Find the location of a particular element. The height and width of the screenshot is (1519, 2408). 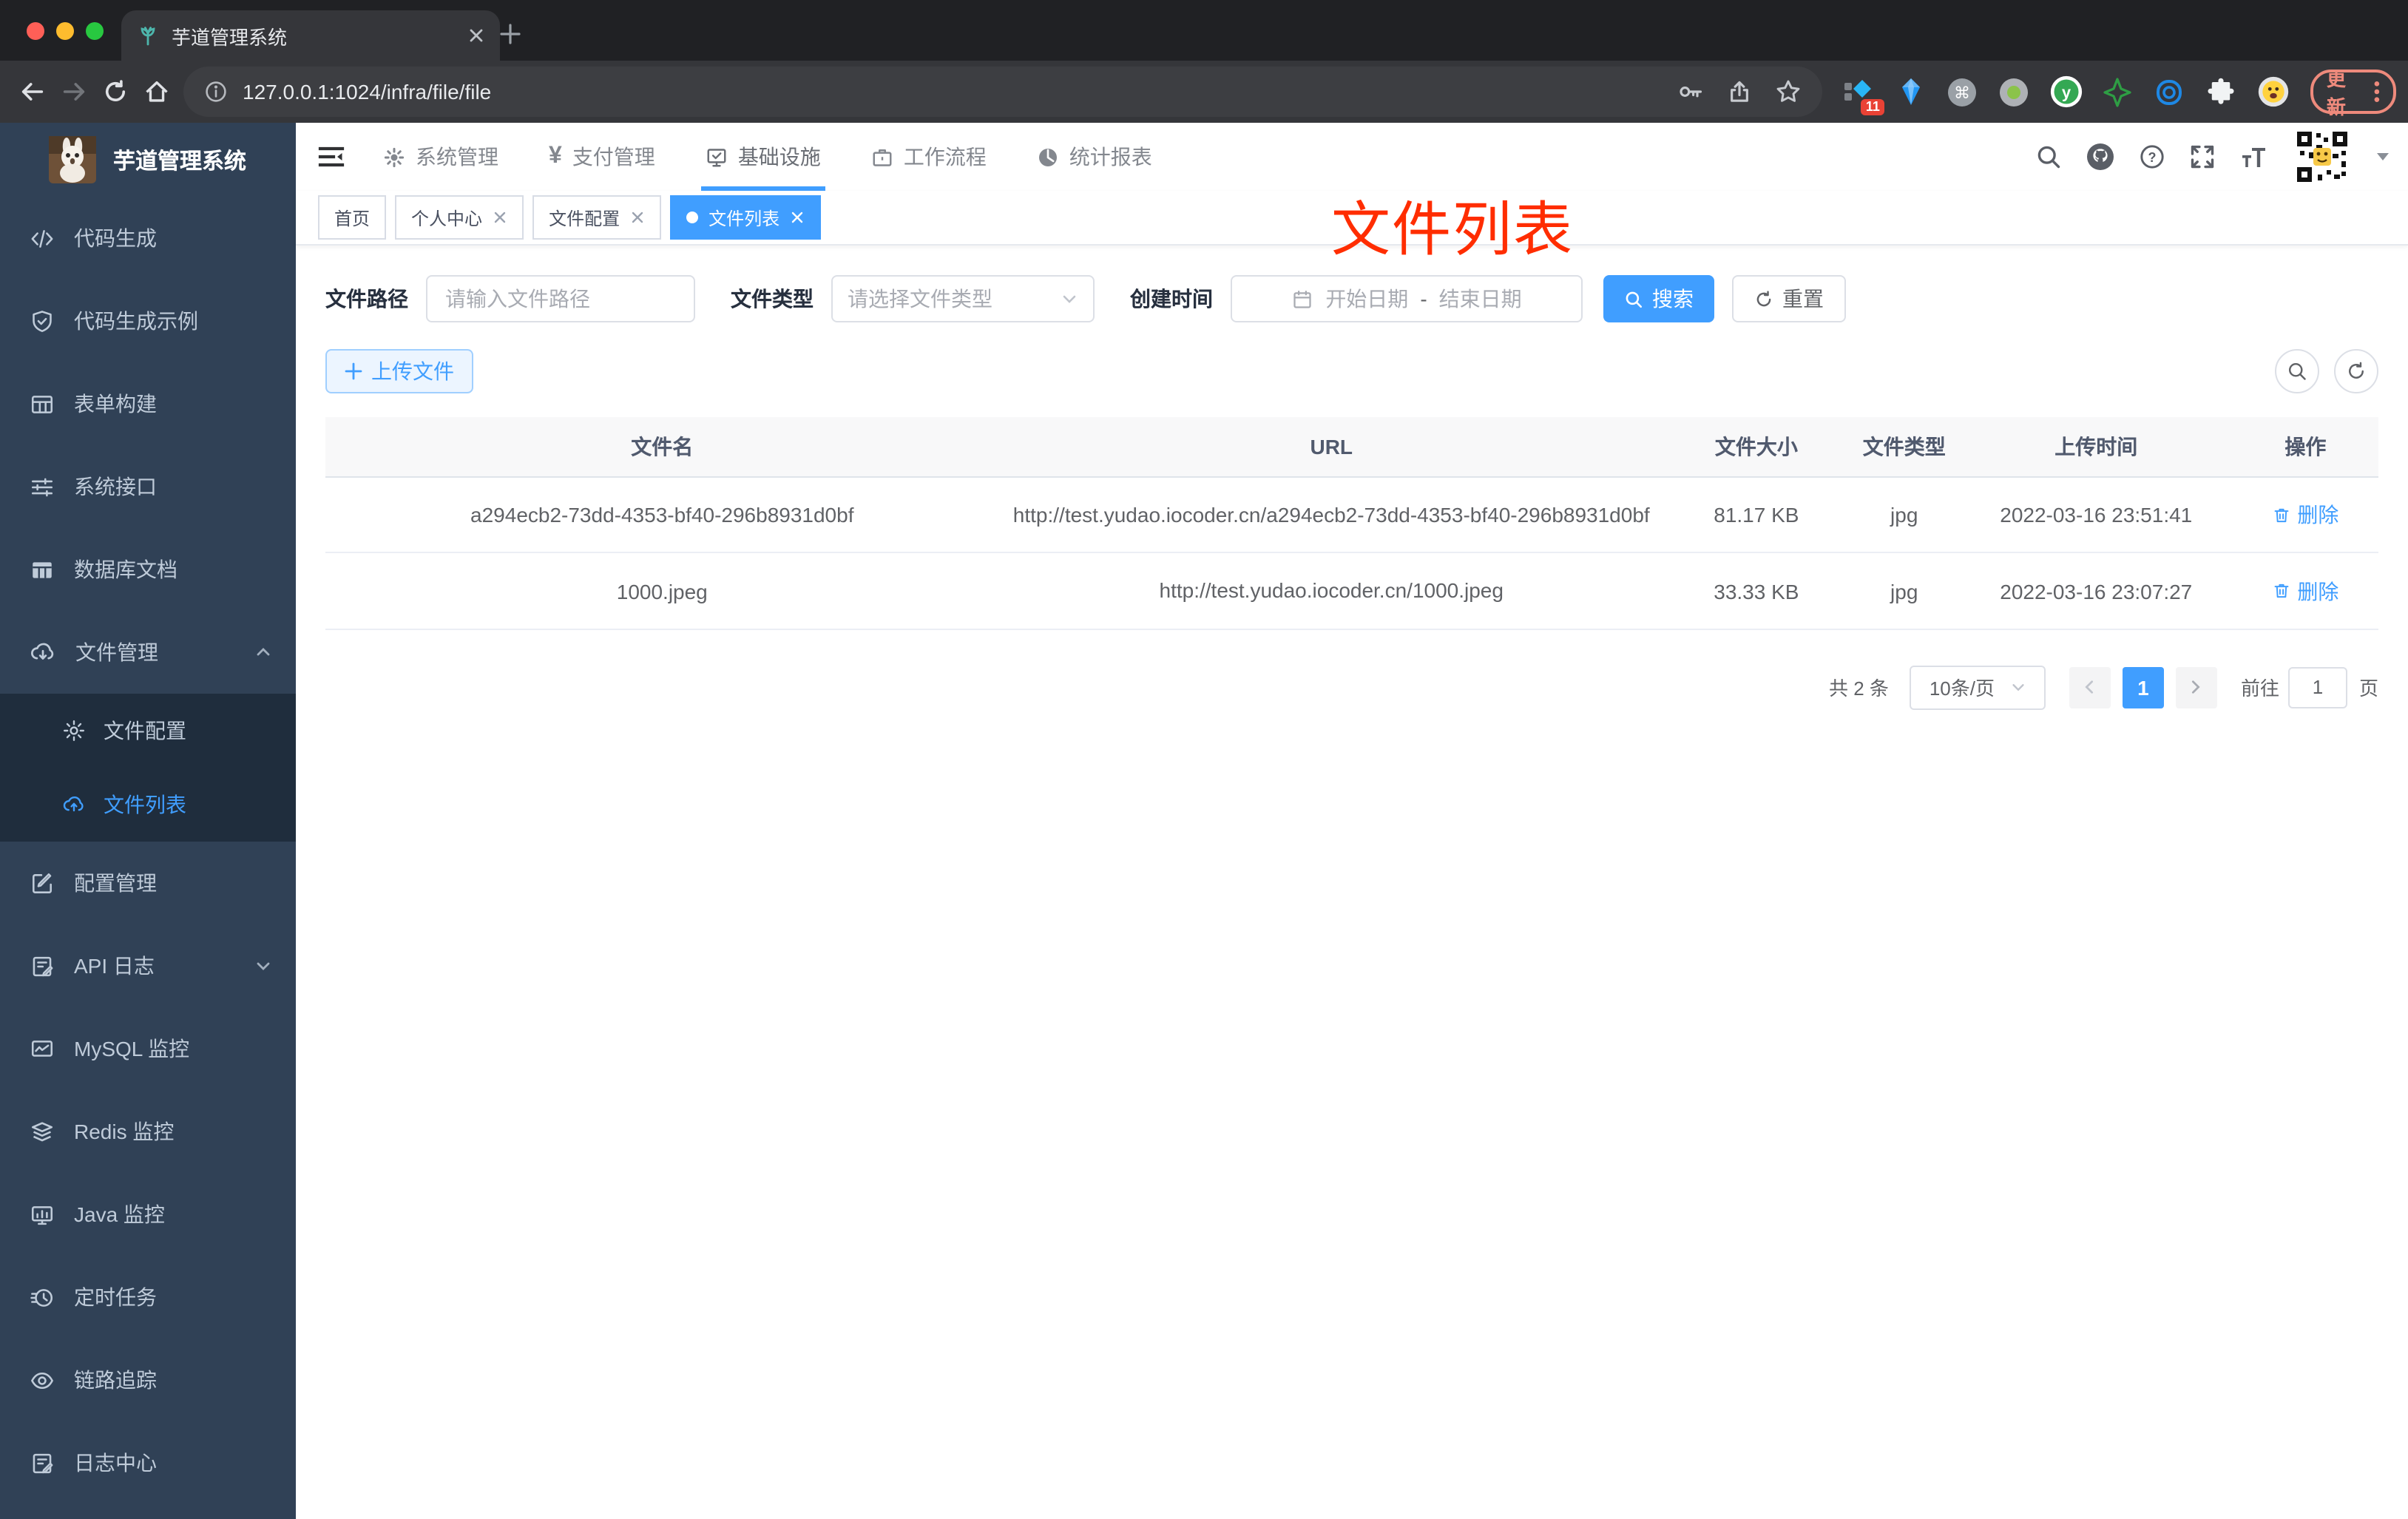

extension-emoji-icon is located at coordinates (2273, 91).